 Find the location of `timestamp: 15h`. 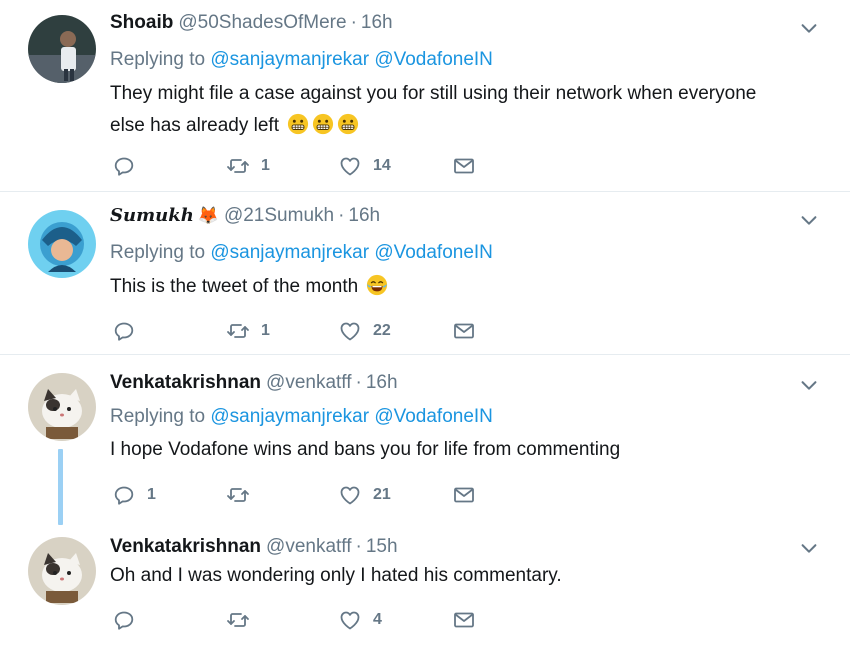

timestamp: 15h is located at coordinates (382, 547).